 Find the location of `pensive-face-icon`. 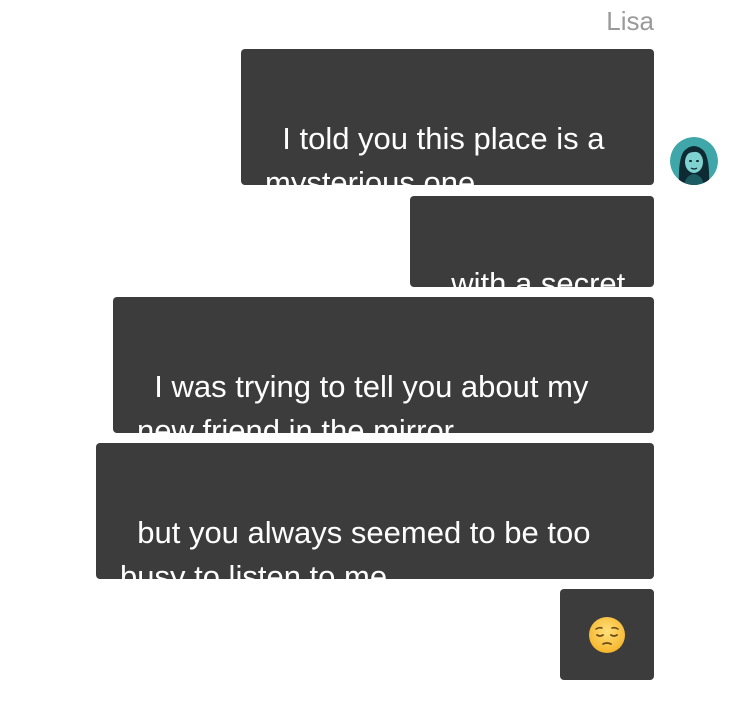

pensive-face-icon is located at coordinates (607, 634).